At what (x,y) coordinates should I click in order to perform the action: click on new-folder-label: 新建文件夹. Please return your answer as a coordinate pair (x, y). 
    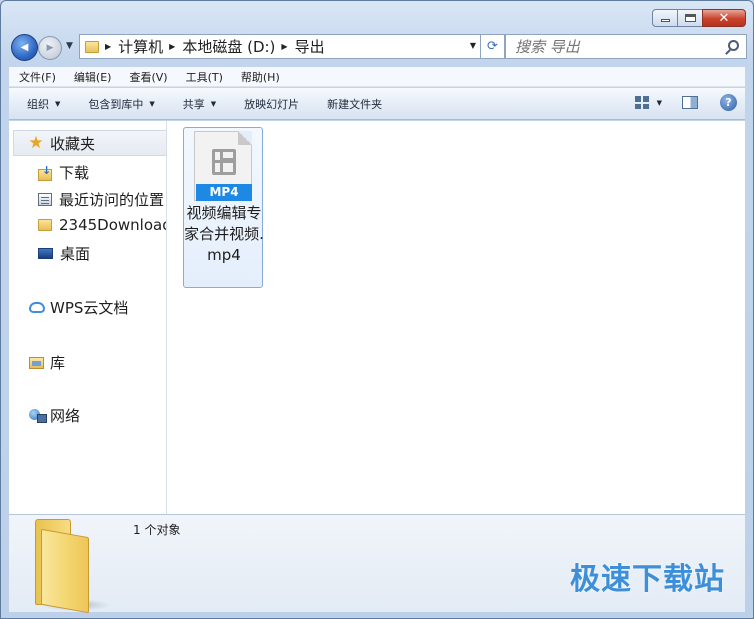
    Looking at the image, I should click on (355, 104).